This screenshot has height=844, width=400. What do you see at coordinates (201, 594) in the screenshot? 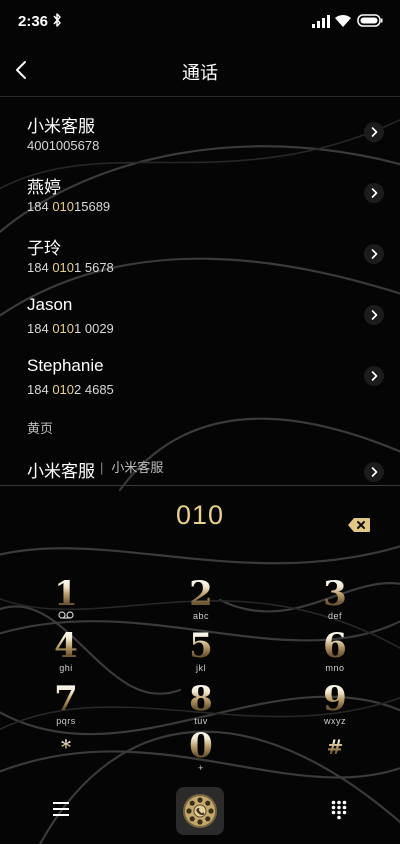
I see `dial-key-digit: 2` at bounding box center [201, 594].